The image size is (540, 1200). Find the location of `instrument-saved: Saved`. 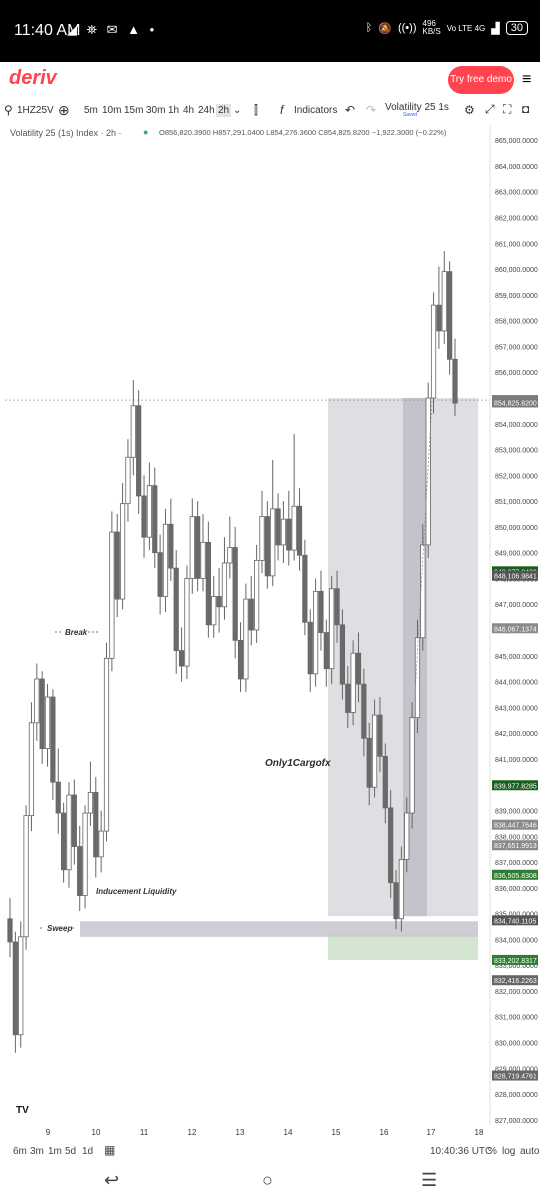

instrument-saved: Saved is located at coordinates (410, 115).